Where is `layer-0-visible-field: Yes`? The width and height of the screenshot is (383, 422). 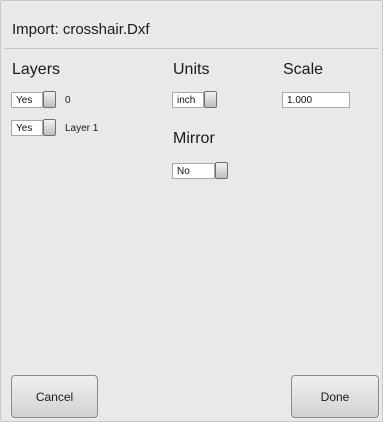
layer-0-visible-field: Yes is located at coordinates (27, 100).